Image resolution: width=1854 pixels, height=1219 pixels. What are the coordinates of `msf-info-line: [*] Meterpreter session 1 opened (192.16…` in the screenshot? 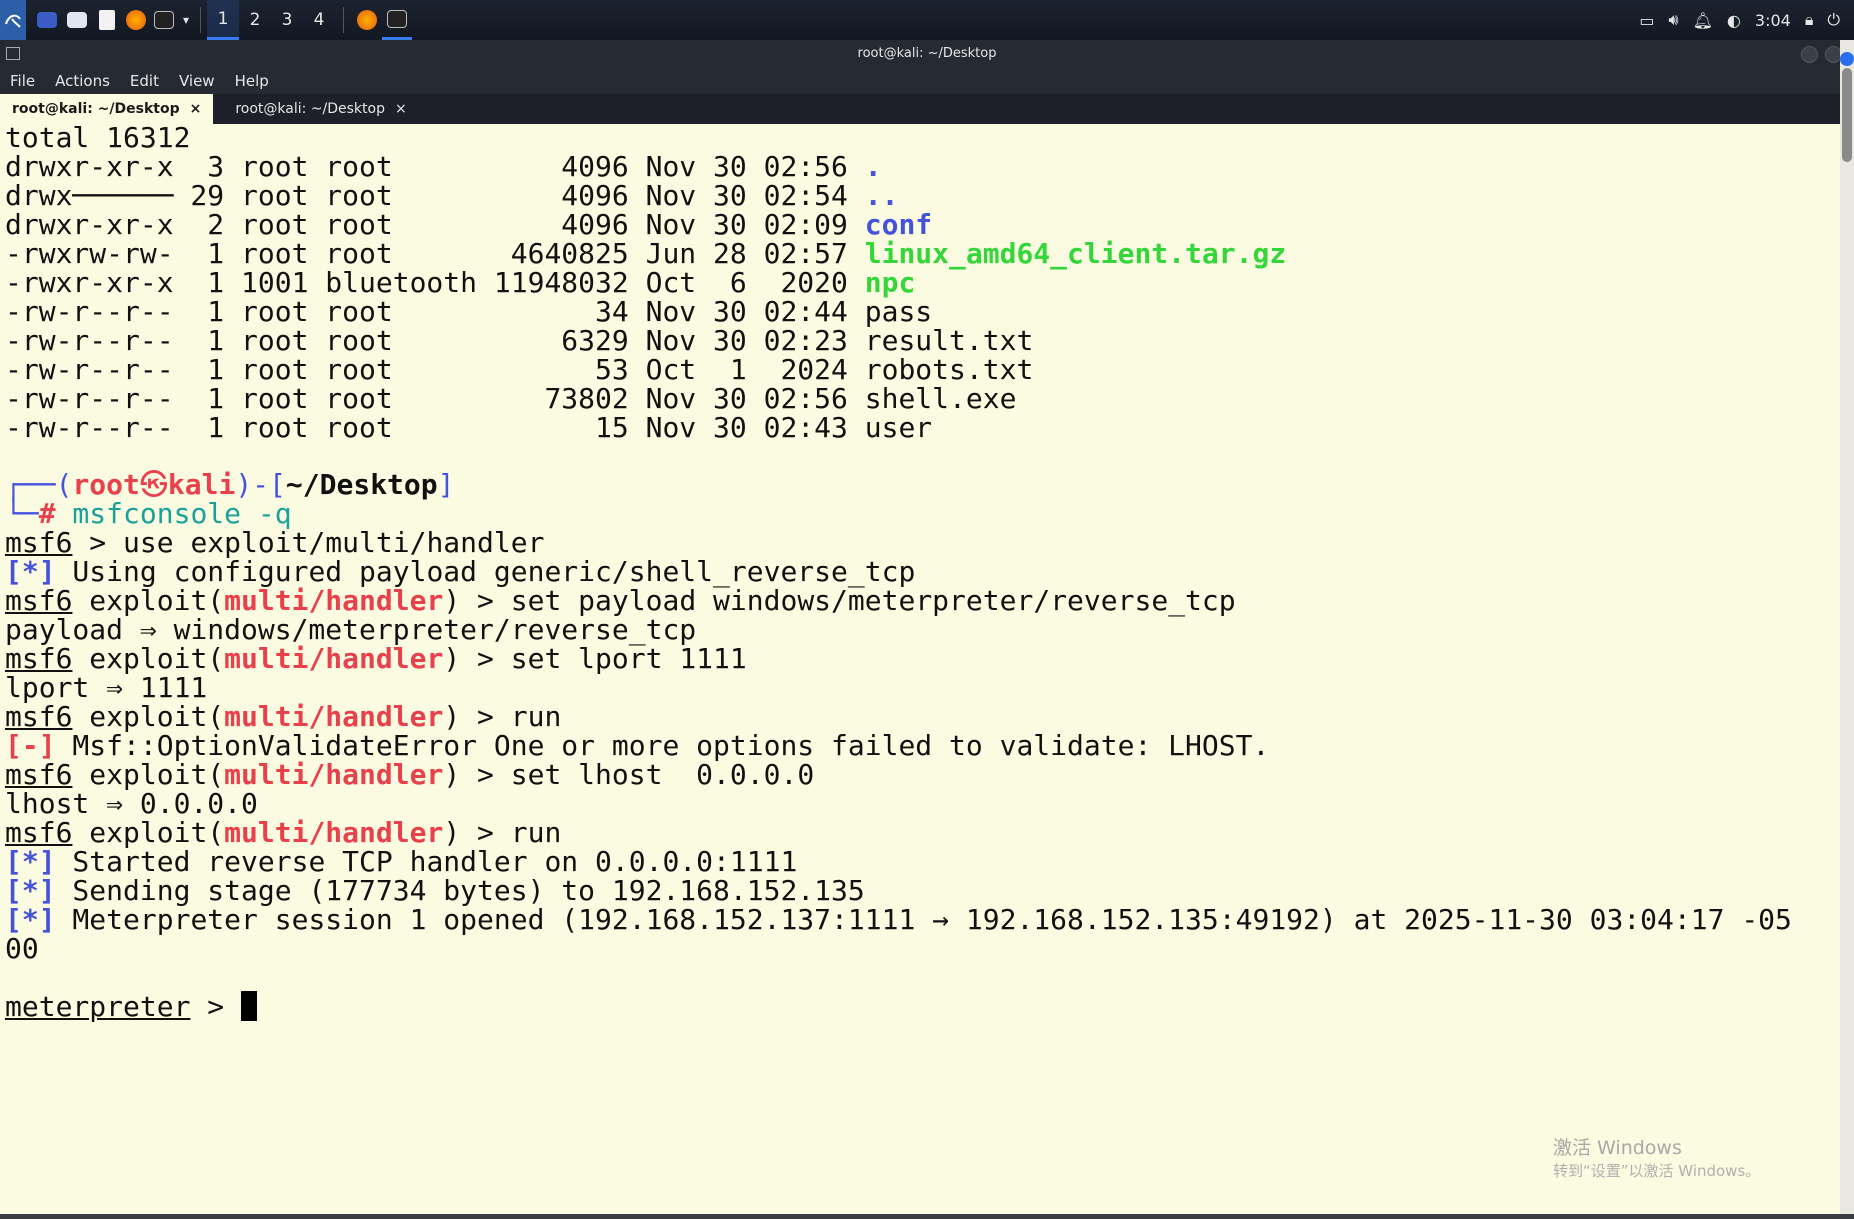 It's located at (898, 919).